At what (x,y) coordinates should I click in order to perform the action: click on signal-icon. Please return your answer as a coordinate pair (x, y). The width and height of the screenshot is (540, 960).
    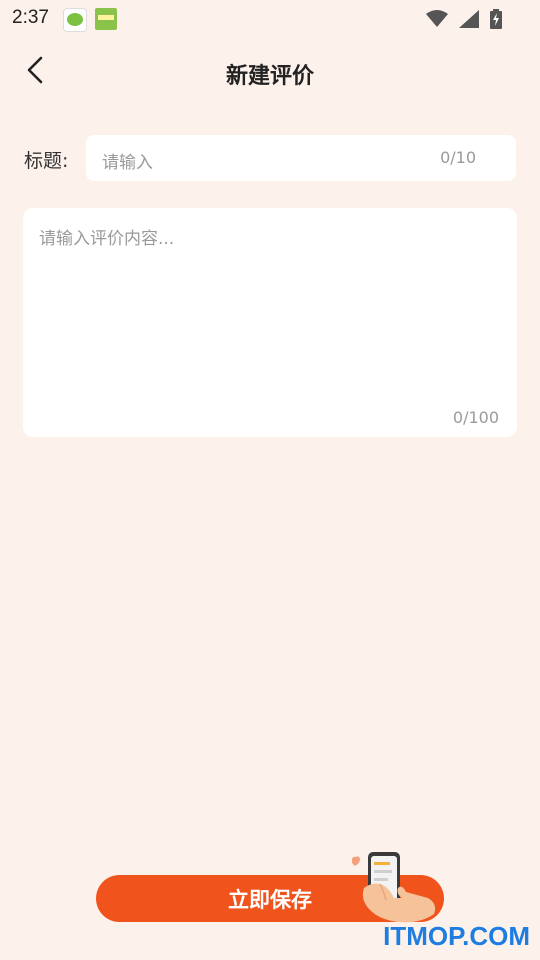
    Looking at the image, I should click on (468, 18).